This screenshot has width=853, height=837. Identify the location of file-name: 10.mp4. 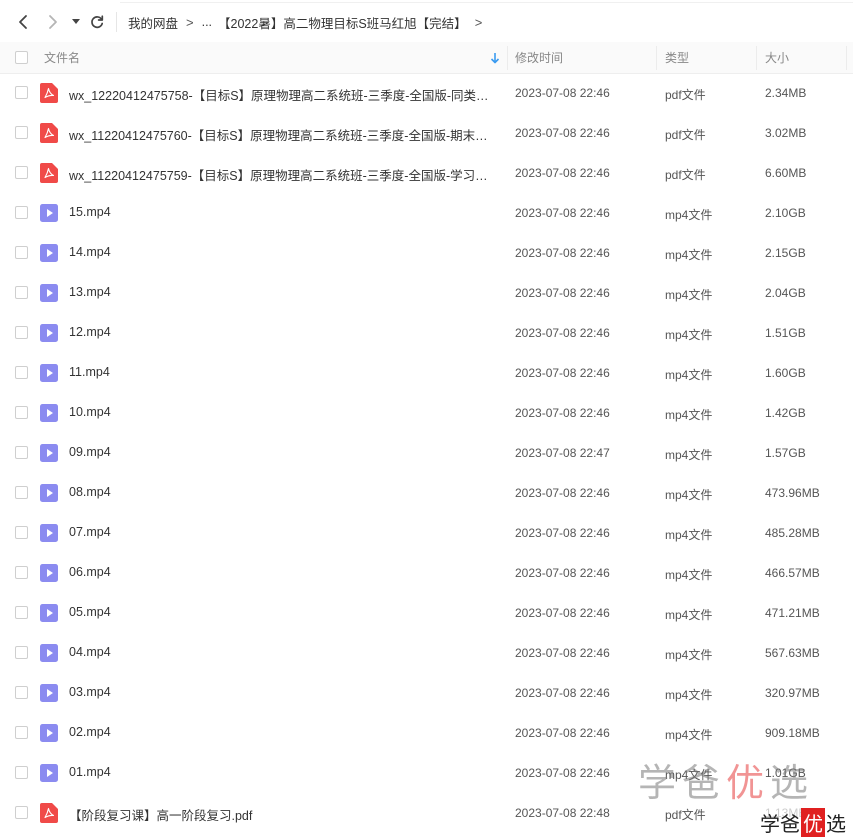
(281, 412).